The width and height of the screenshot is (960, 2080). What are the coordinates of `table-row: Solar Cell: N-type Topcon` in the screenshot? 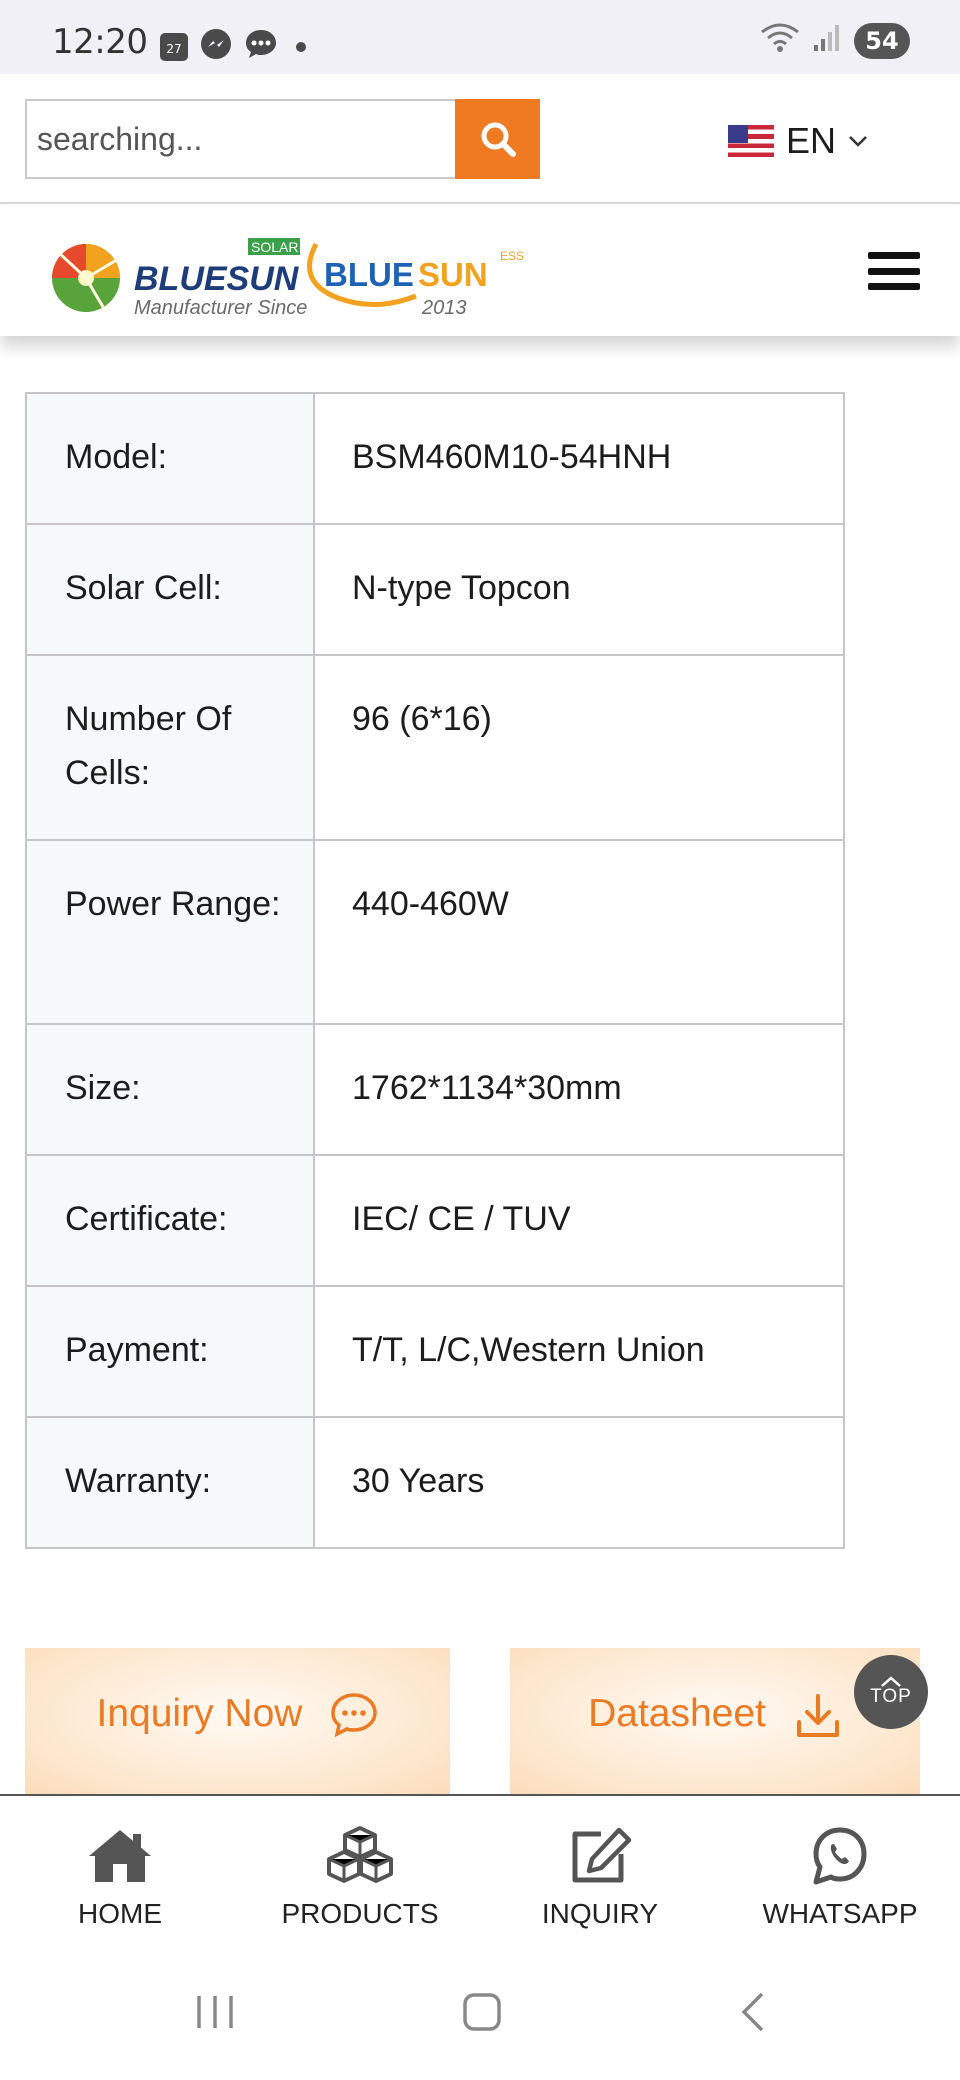 It's located at (435, 589).